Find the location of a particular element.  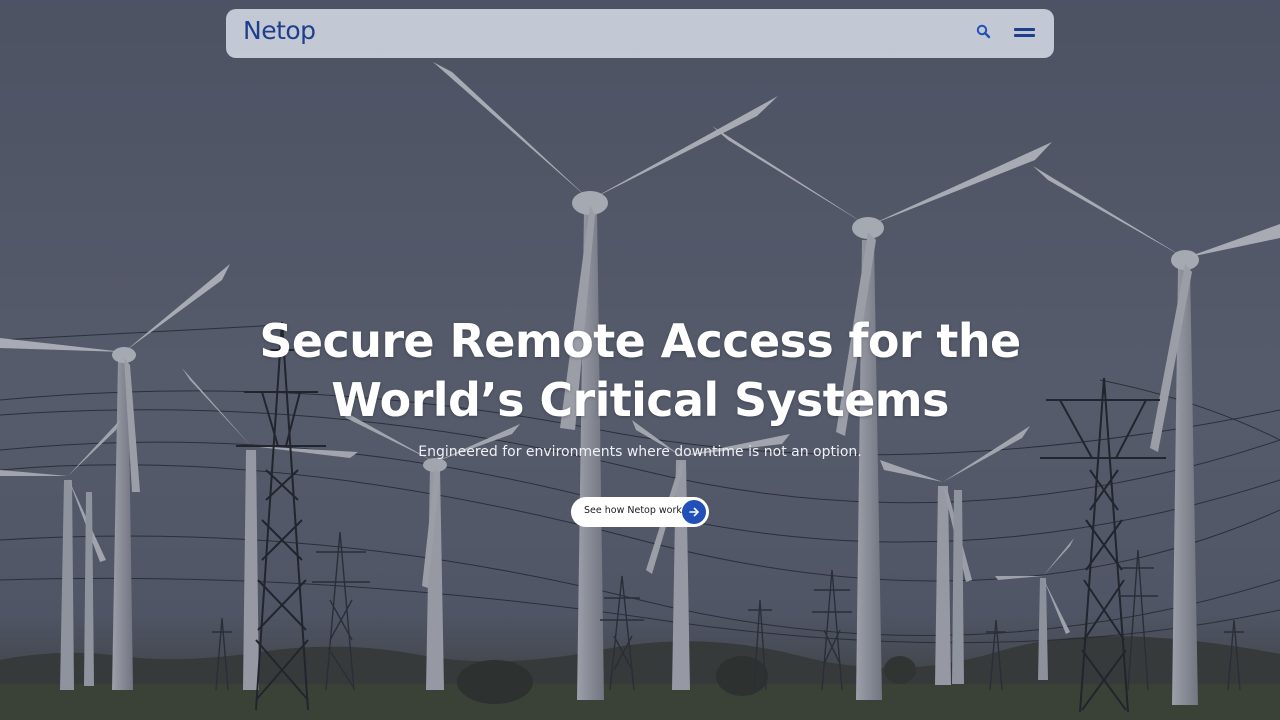

search-icon is located at coordinates (985, 33).